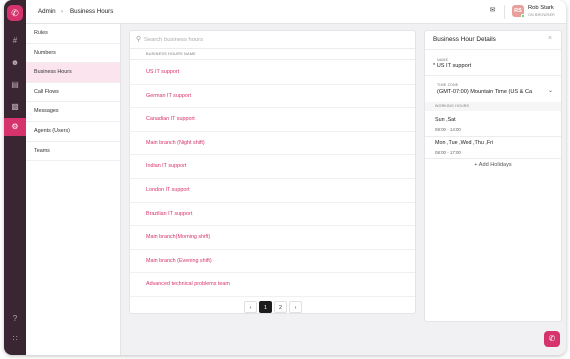 The width and height of the screenshot is (570, 359). I want to click on online-status-dot, so click(523, 16).